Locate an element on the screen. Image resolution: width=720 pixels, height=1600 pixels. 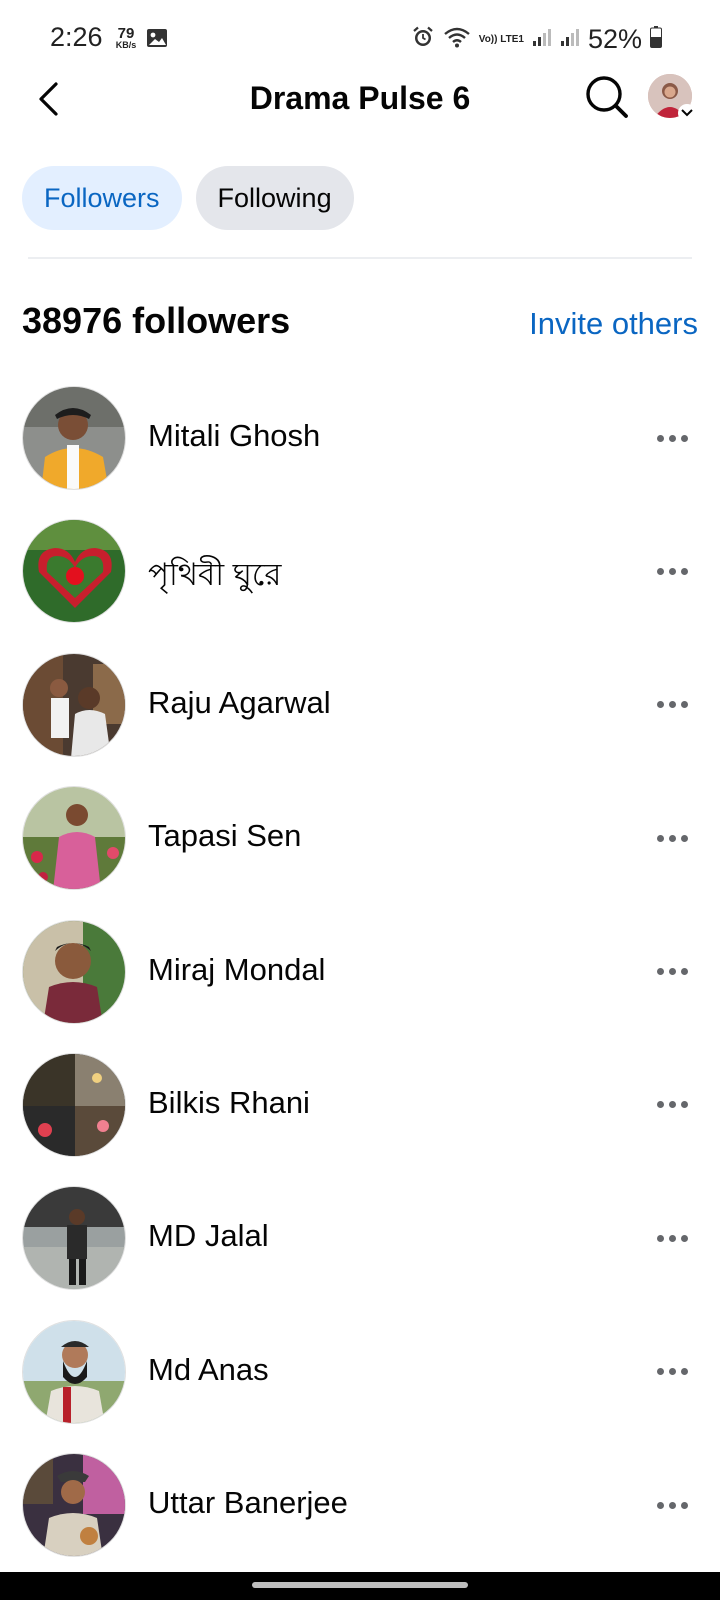
follower-name: Md Anas is located at coordinates (208, 1370).